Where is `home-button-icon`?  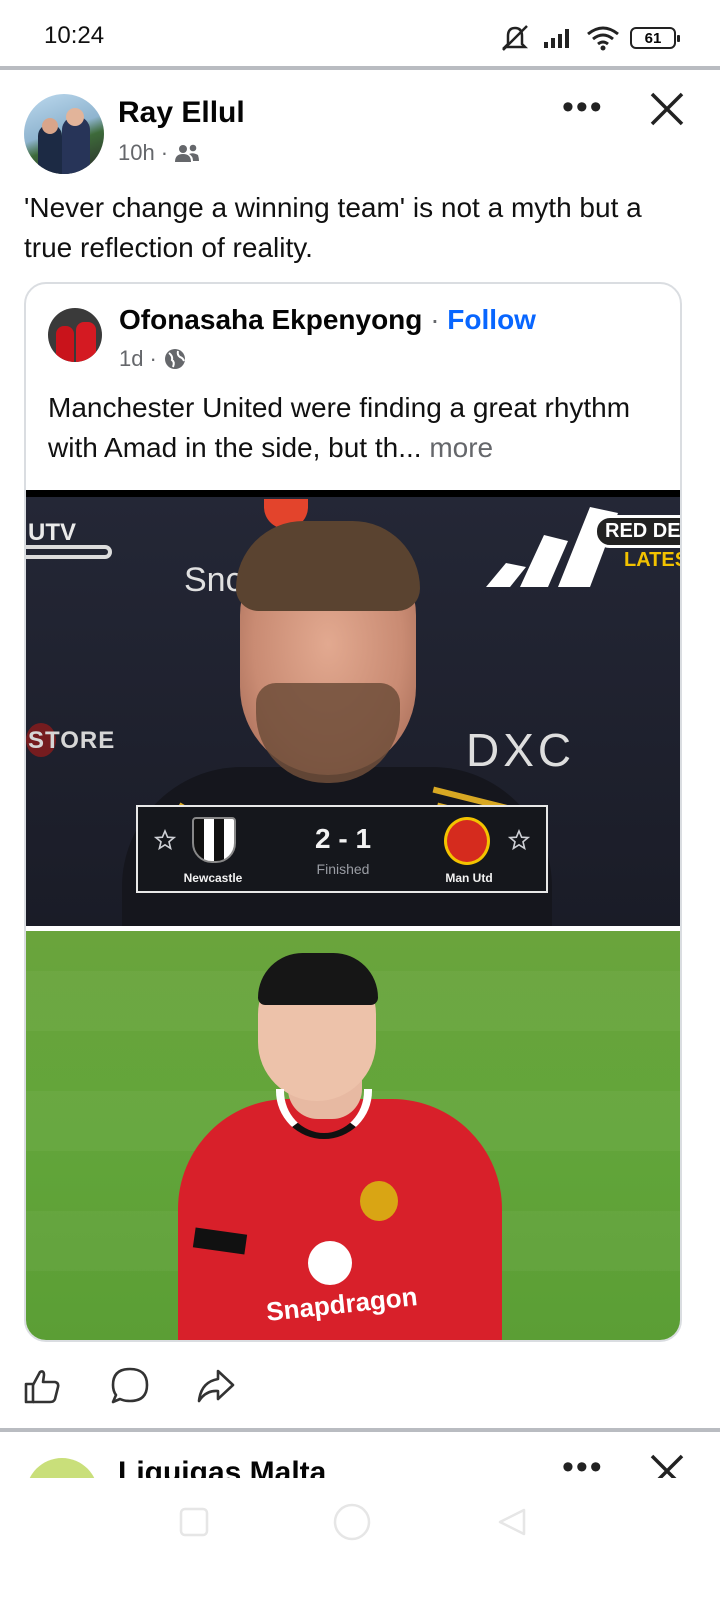
home-button-icon is located at coordinates (352, 1522).